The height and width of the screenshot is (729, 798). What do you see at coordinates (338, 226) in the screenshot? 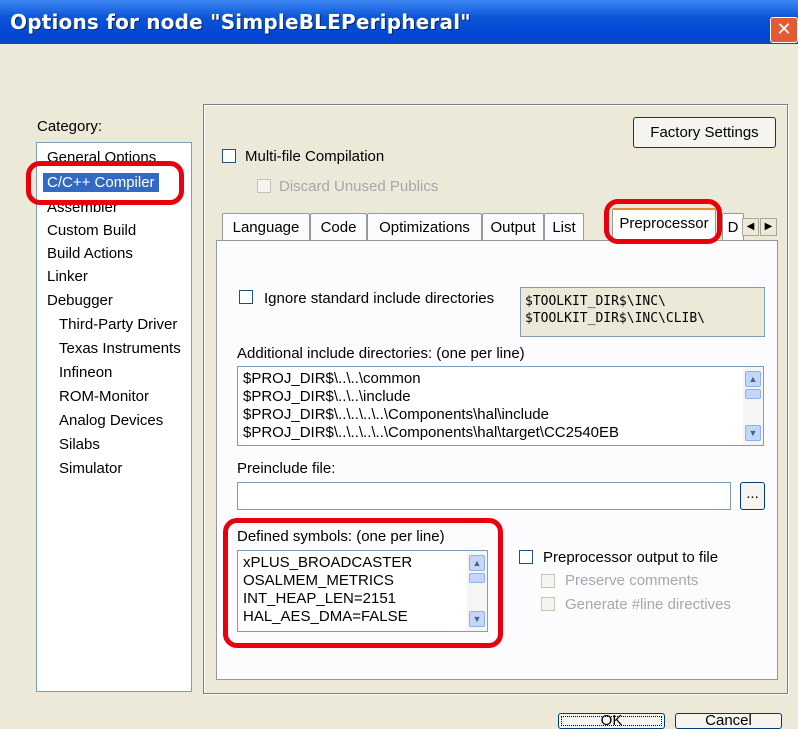
I see `tab-code: Code` at bounding box center [338, 226].